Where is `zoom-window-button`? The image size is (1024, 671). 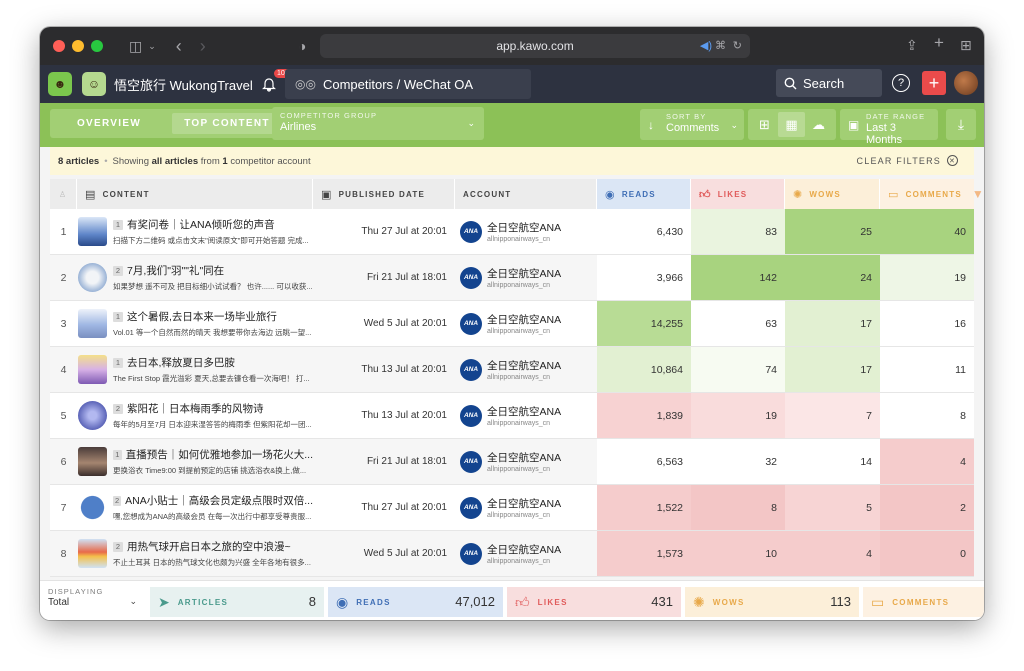 zoom-window-button is located at coordinates (97, 46).